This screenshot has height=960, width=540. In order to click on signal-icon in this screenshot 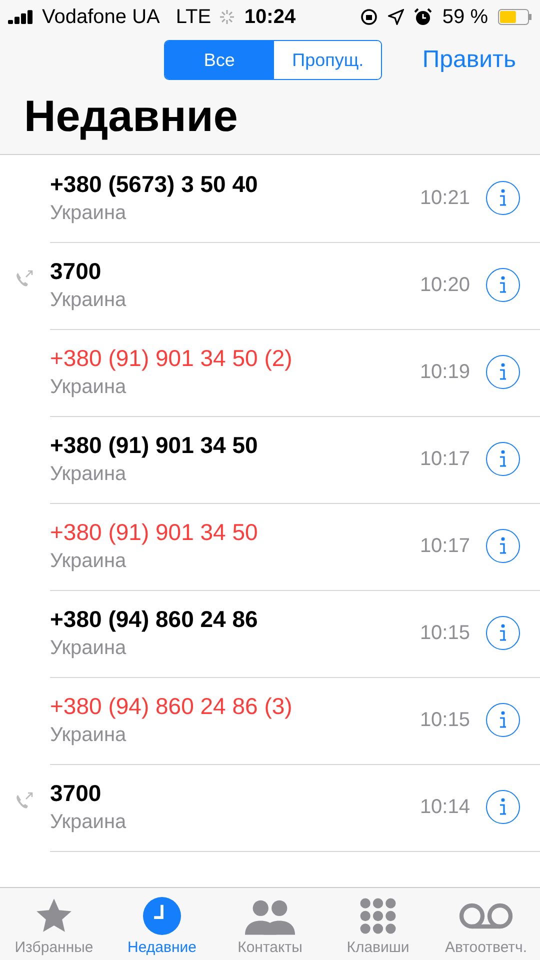, I will do `click(21, 17)`.